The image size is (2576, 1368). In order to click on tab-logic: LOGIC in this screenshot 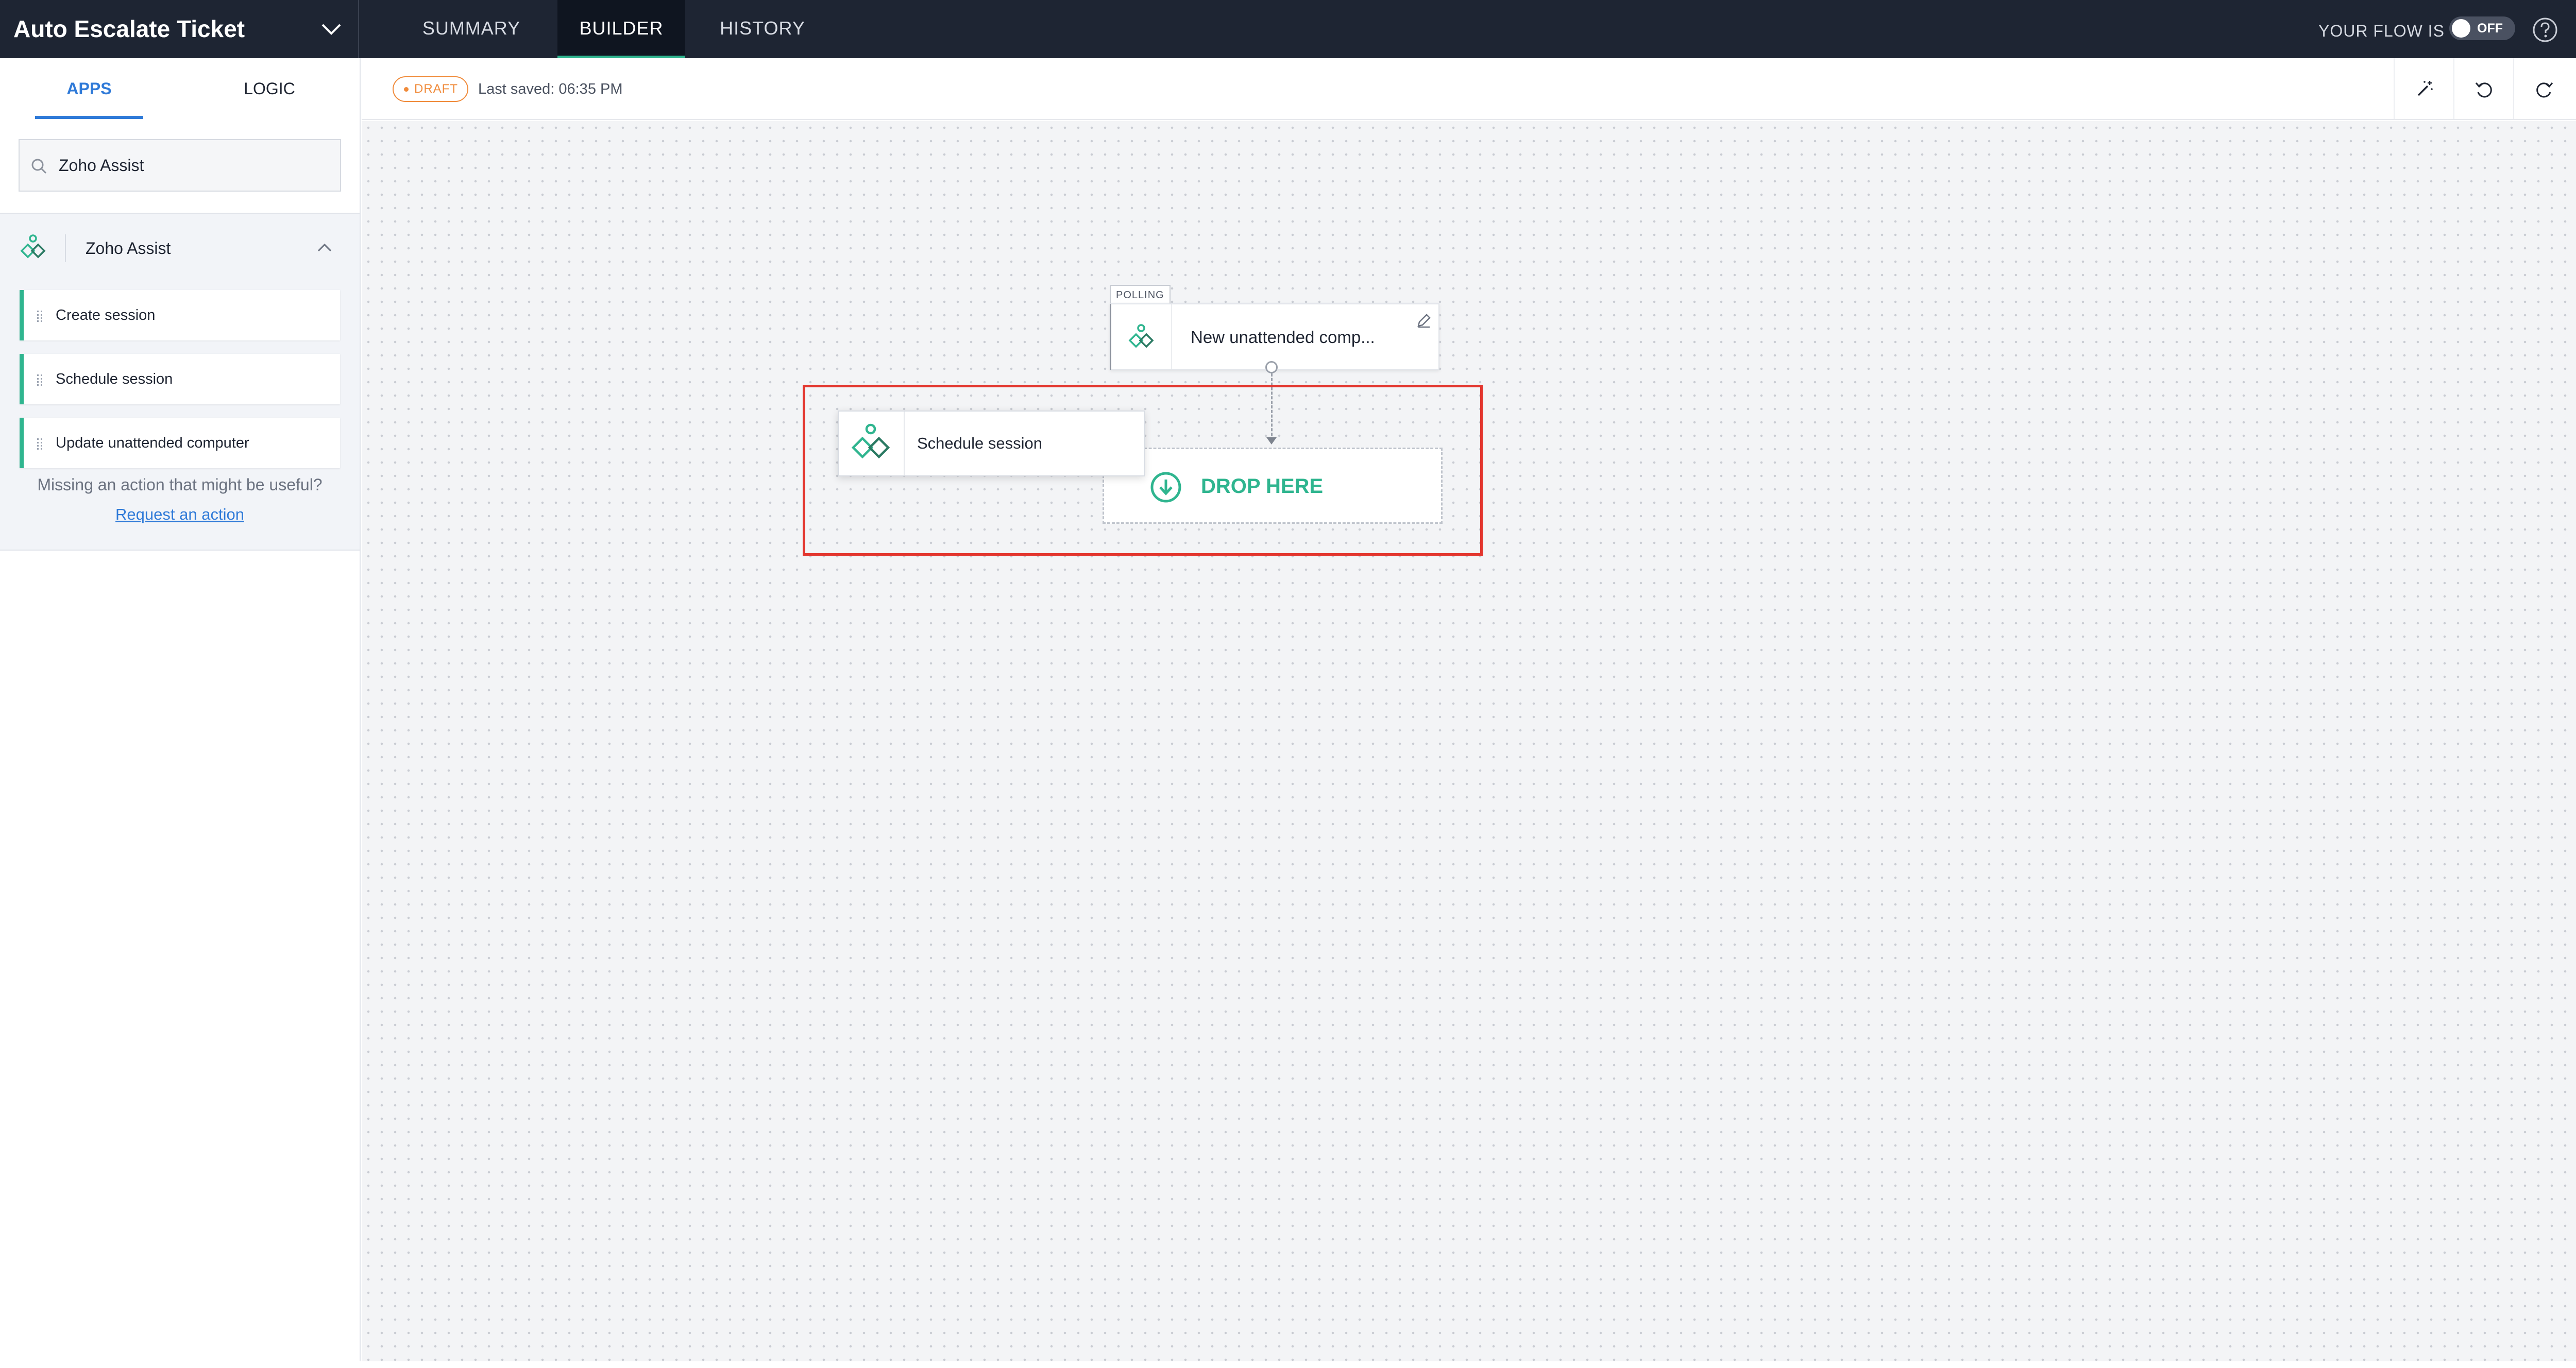, I will do `click(269, 89)`.